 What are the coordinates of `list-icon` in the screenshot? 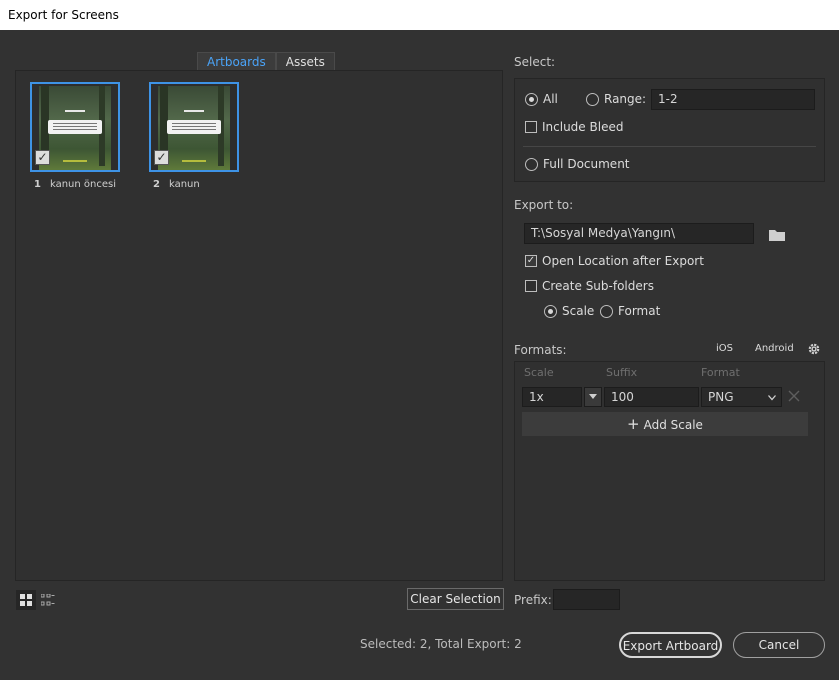 It's located at (48, 600).